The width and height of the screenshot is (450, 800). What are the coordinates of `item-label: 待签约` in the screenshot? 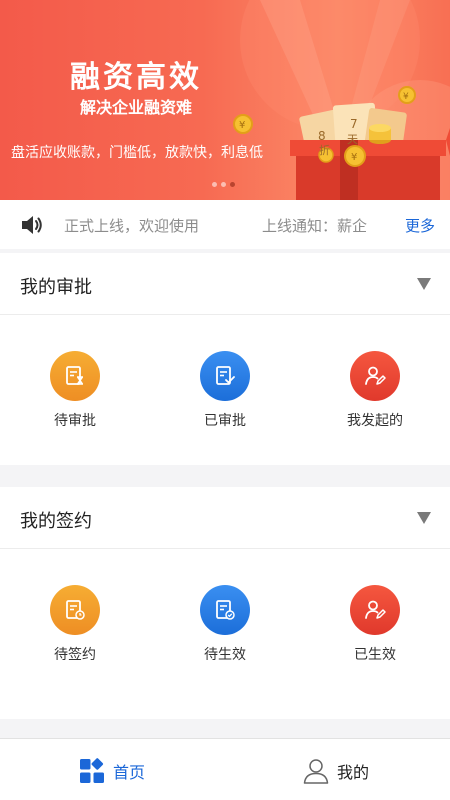 It's located at (75, 655).